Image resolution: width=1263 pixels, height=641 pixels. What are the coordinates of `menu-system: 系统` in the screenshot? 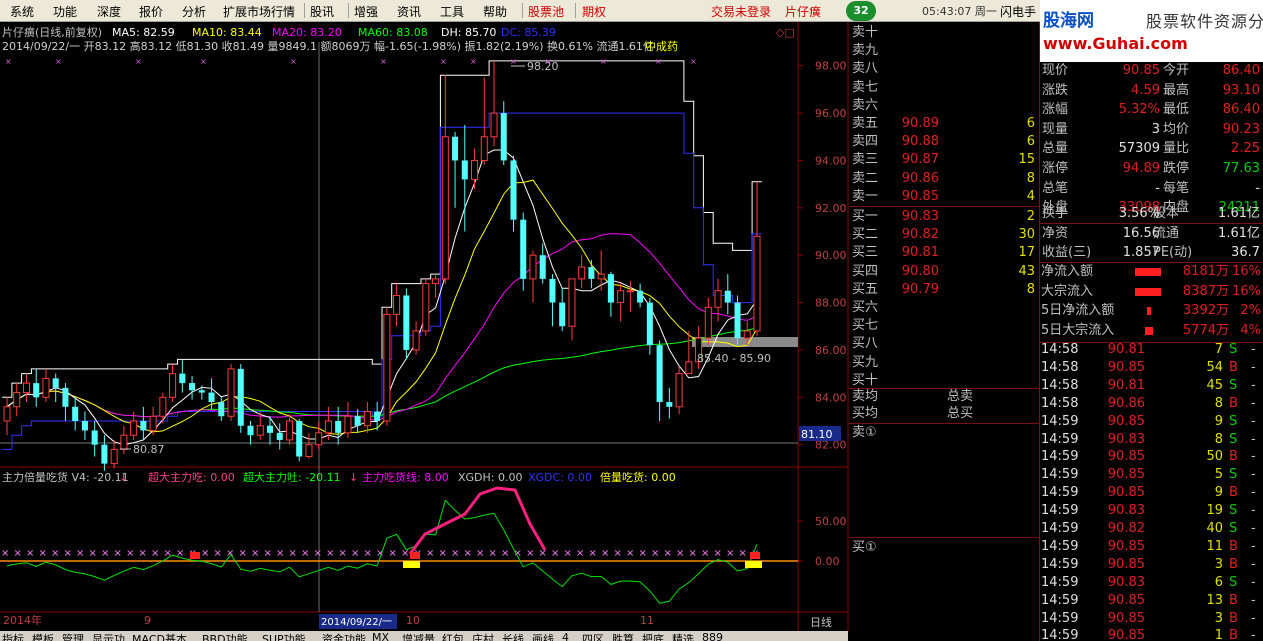 It's located at (22, 11).